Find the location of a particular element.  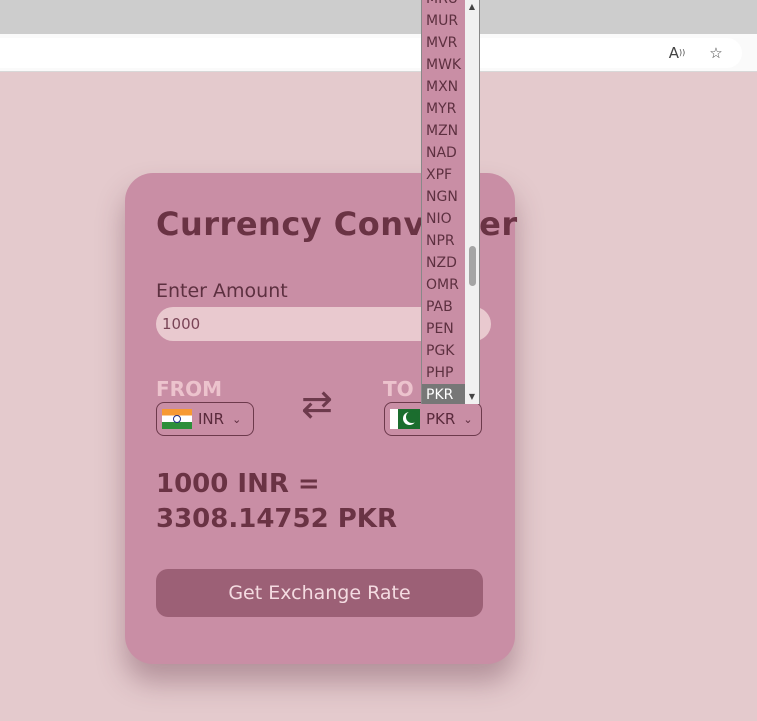

dropdown-option: OMR is located at coordinates (444, 285).